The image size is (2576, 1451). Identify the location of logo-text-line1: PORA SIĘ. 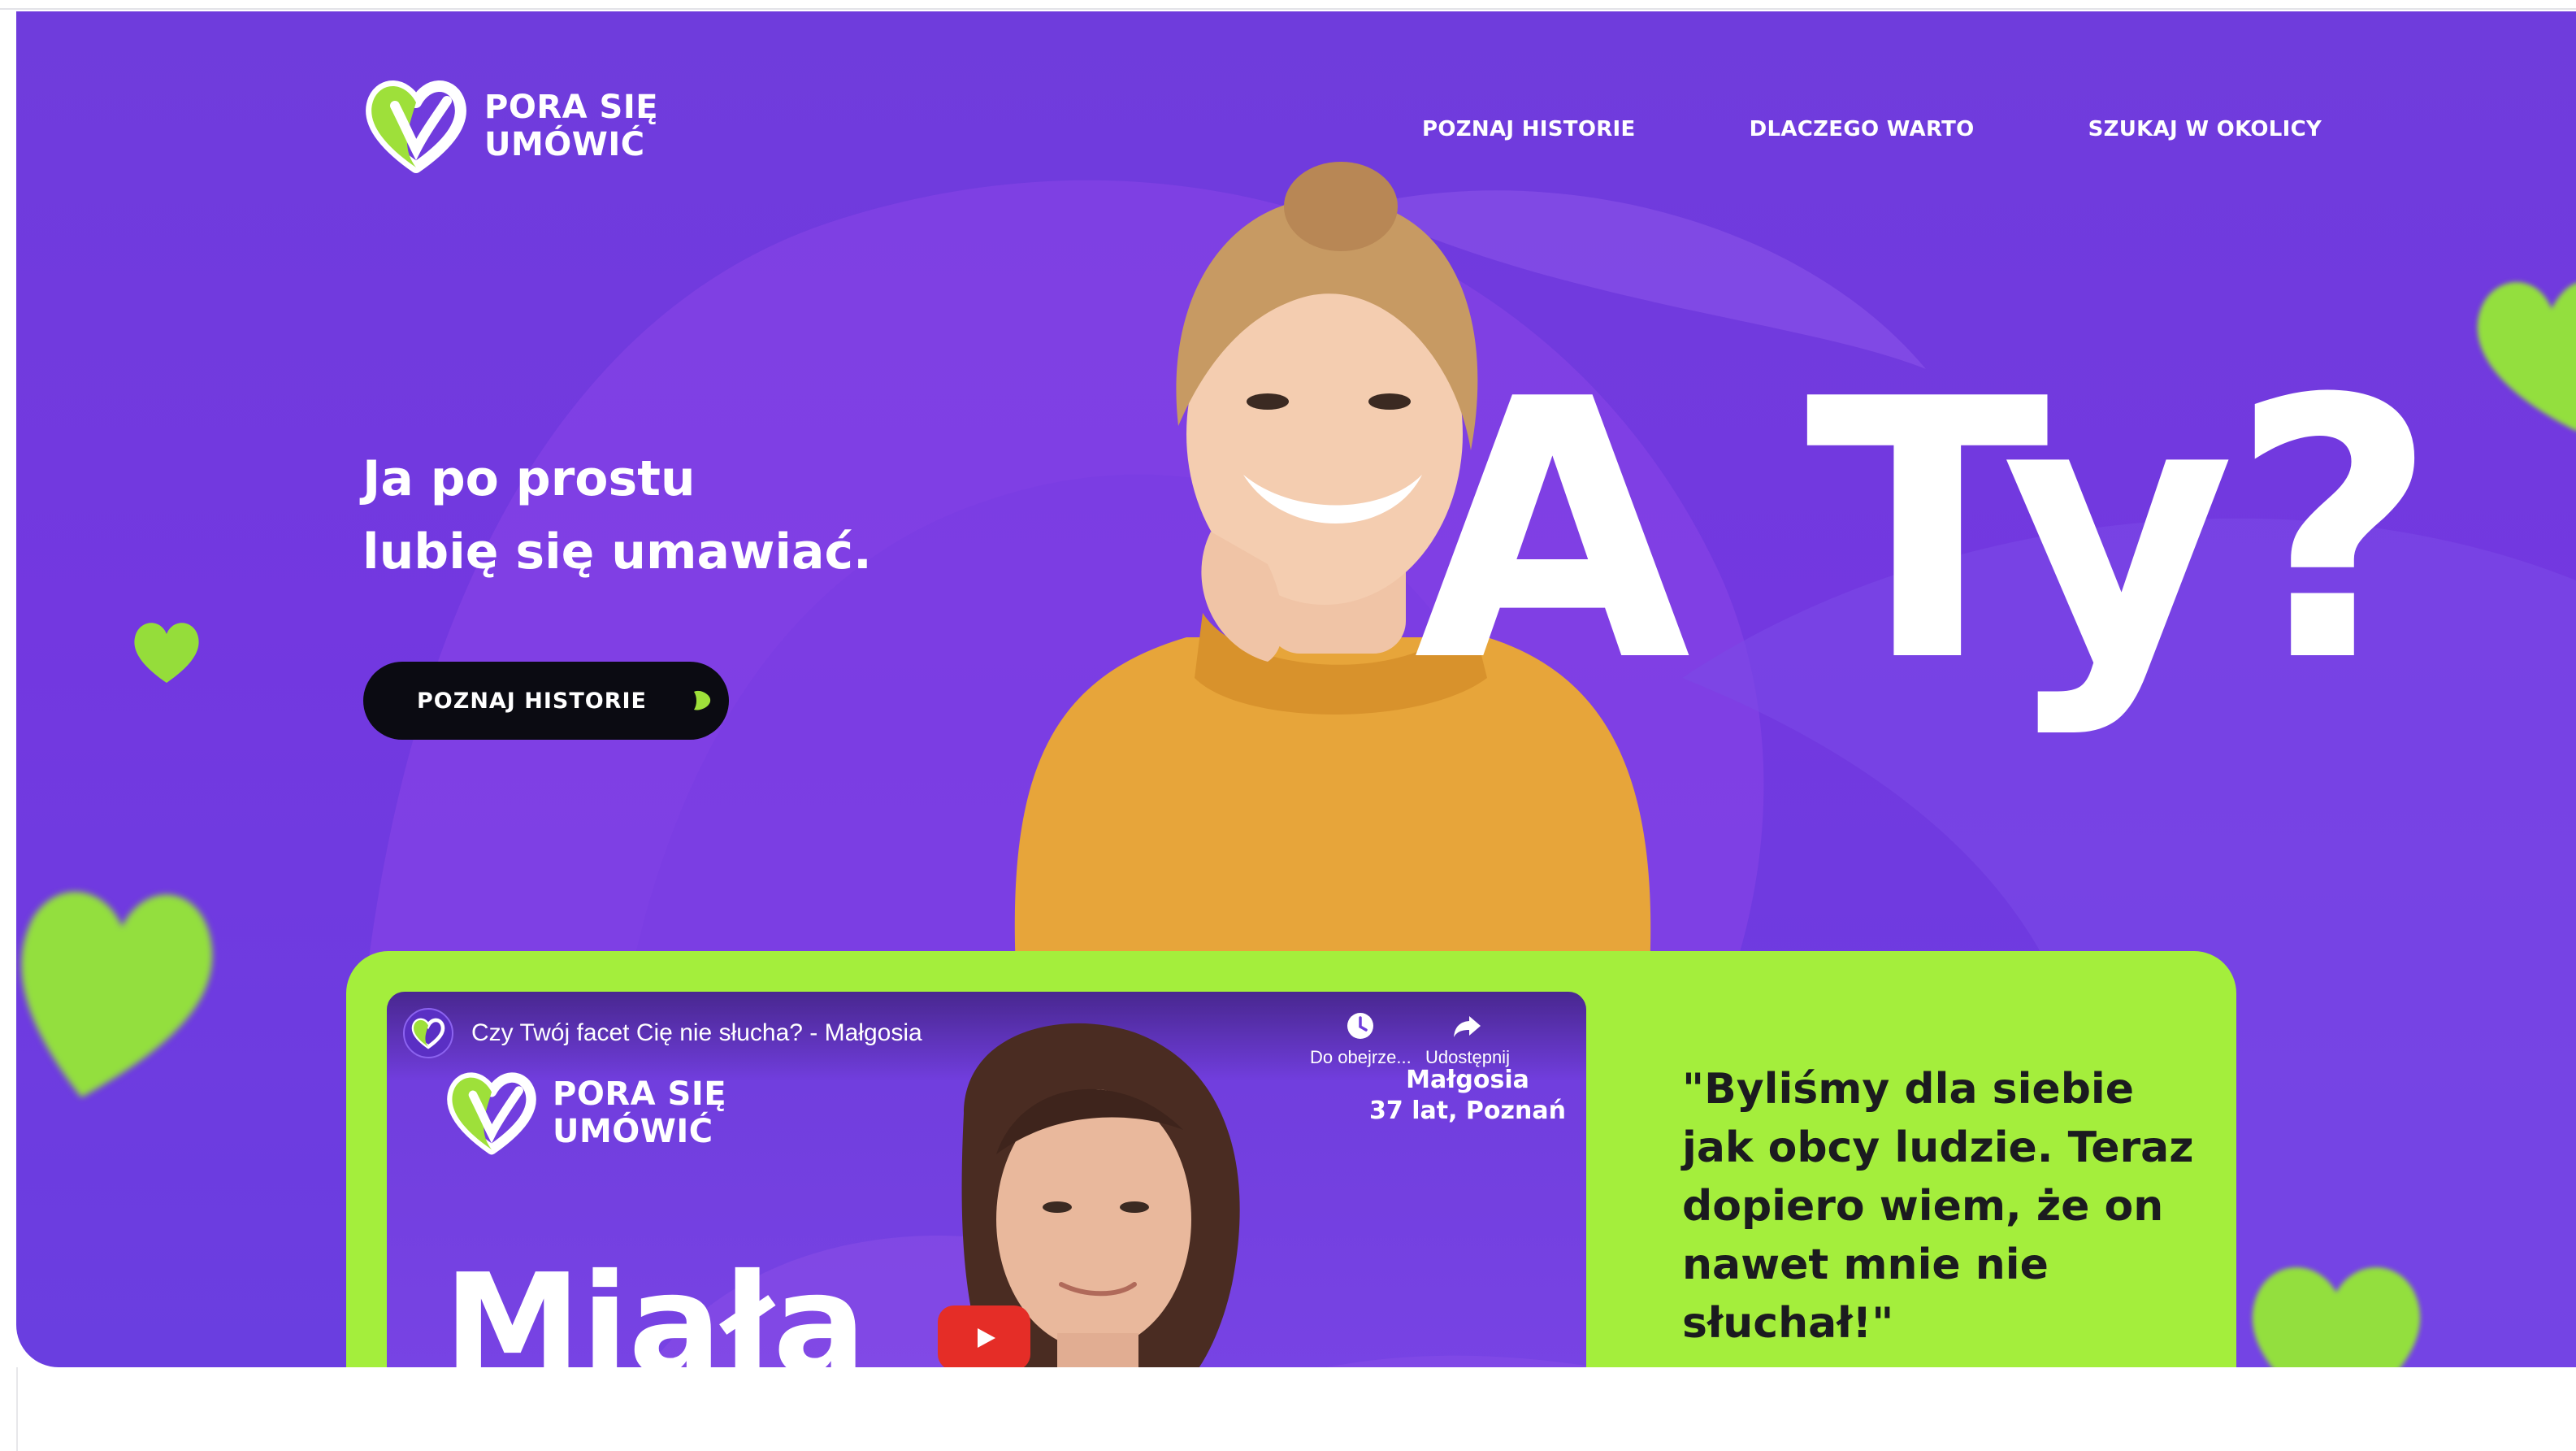
(571, 107).